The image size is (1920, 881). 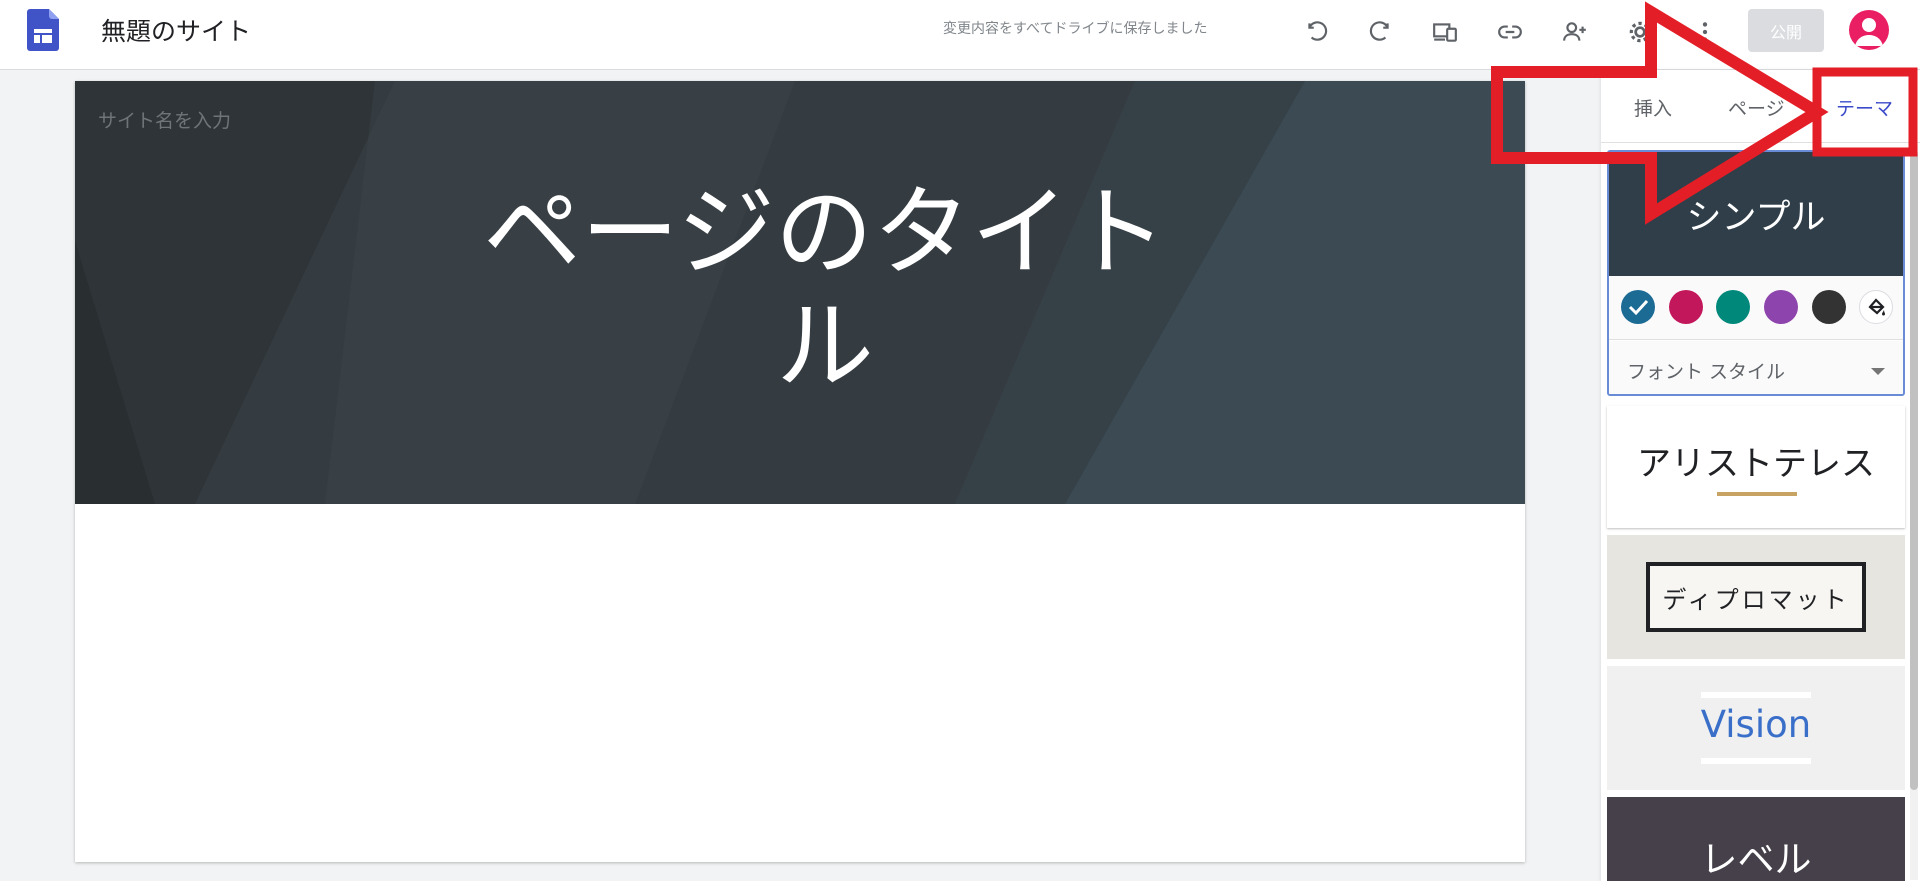 I want to click on swatch-blue-selected, so click(x=1638, y=307).